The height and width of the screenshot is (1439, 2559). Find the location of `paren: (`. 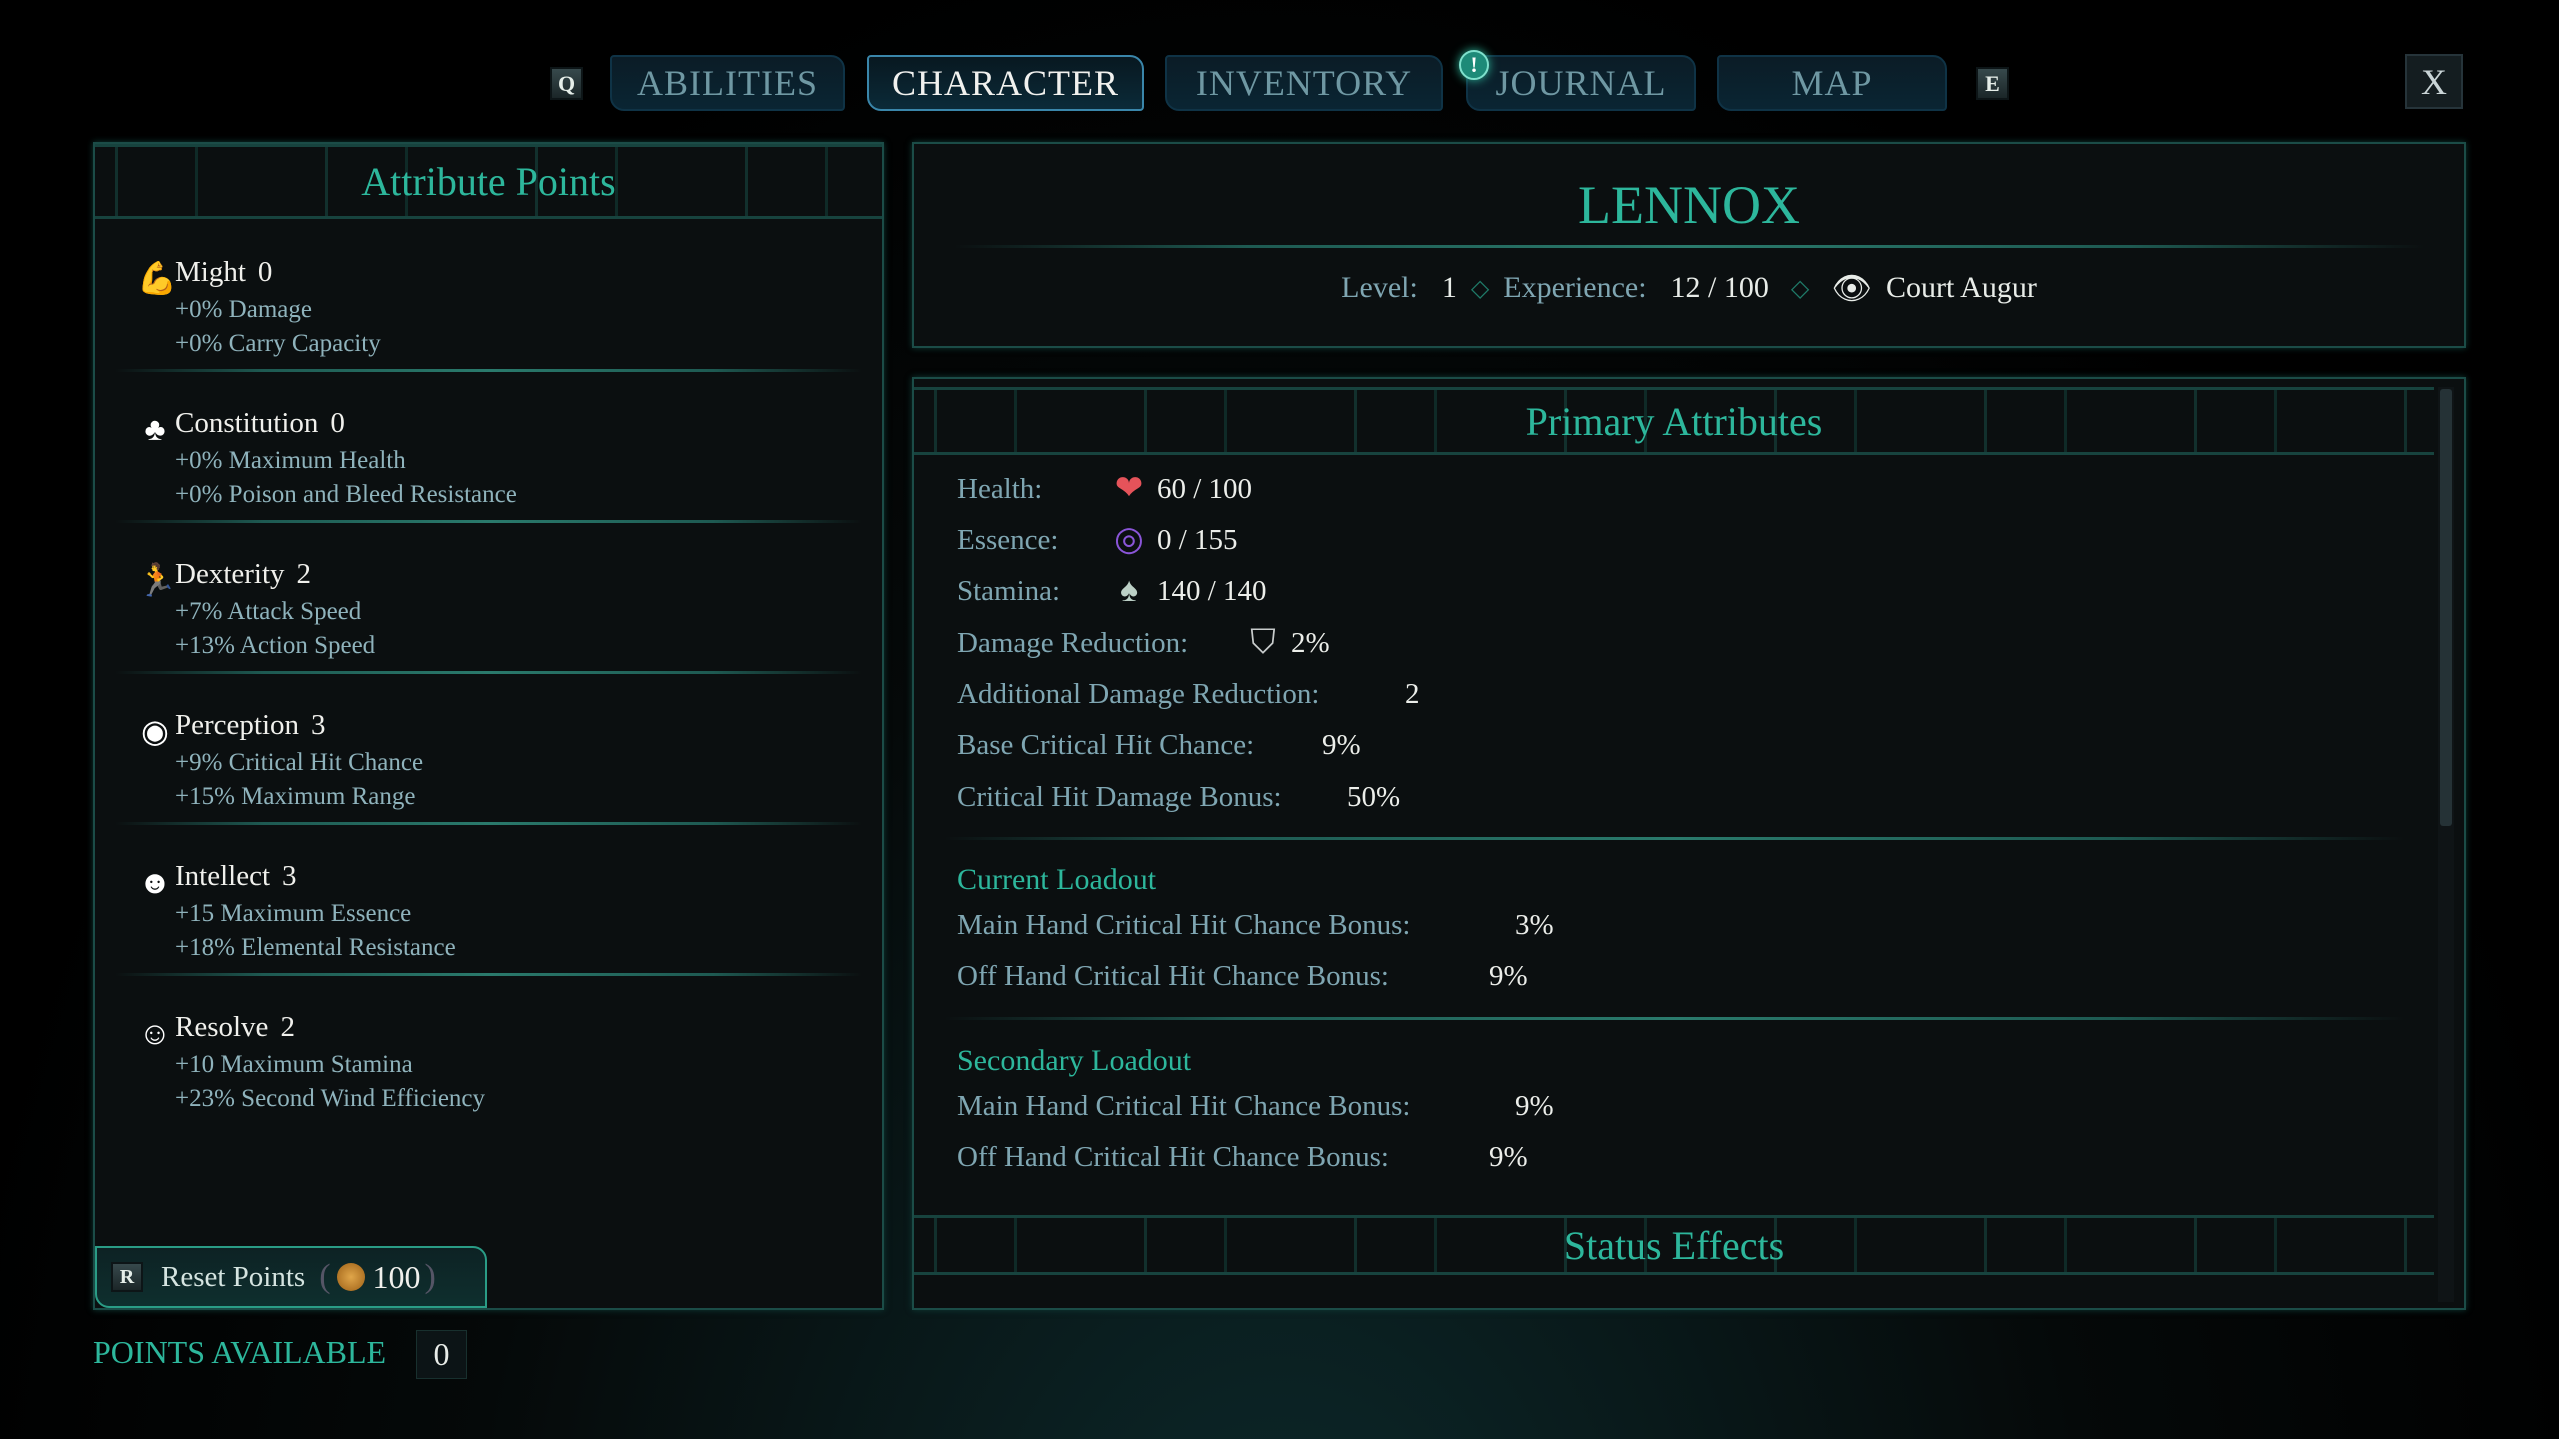

paren: ( is located at coordinates (325, 1276).